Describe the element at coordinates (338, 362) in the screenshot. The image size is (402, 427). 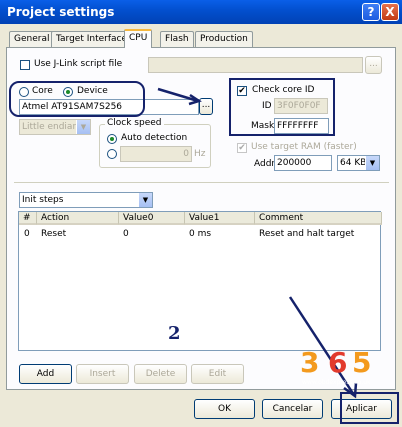
I see `brand-digit-6: 6` at that location.